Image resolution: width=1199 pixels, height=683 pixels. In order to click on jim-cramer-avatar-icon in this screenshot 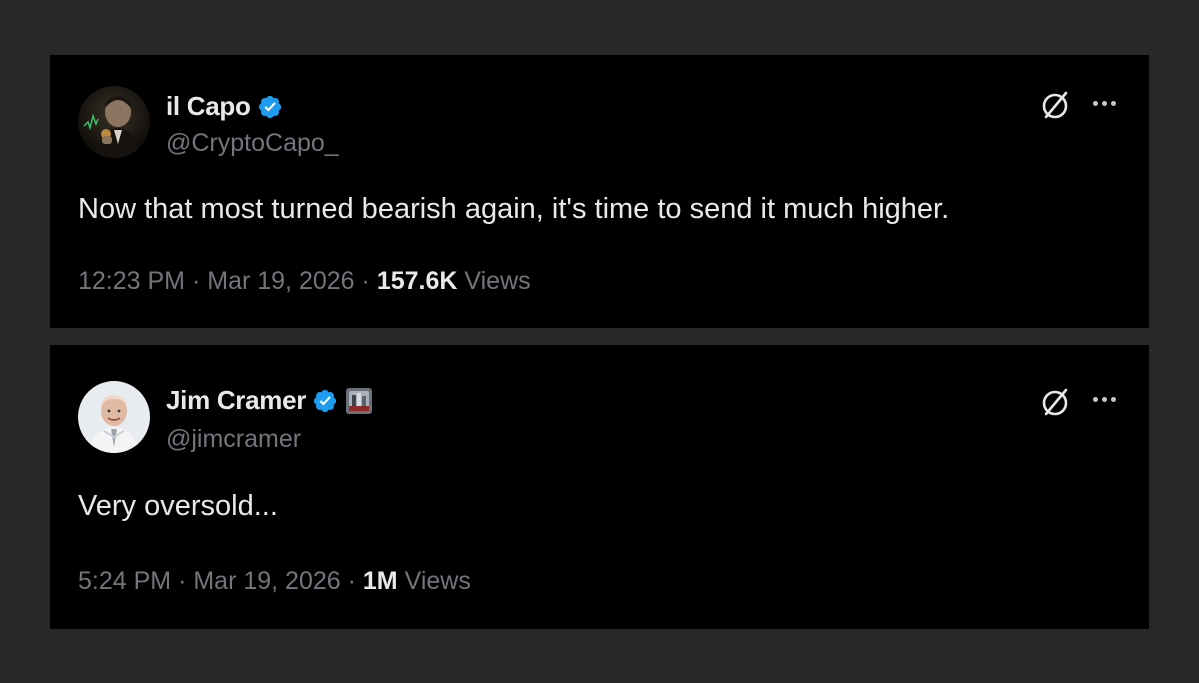, I will do `click(114, 417)`.